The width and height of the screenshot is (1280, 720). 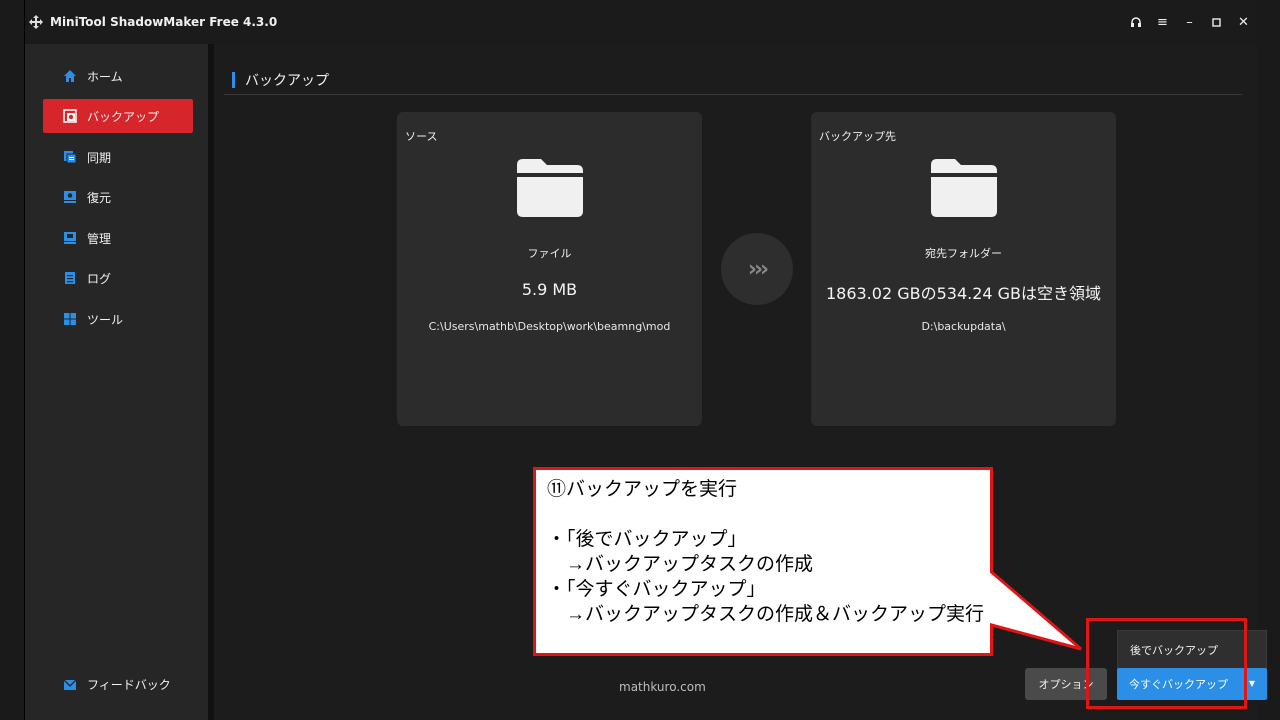 I want to click on tools-icon, so click(x=70, y=319).